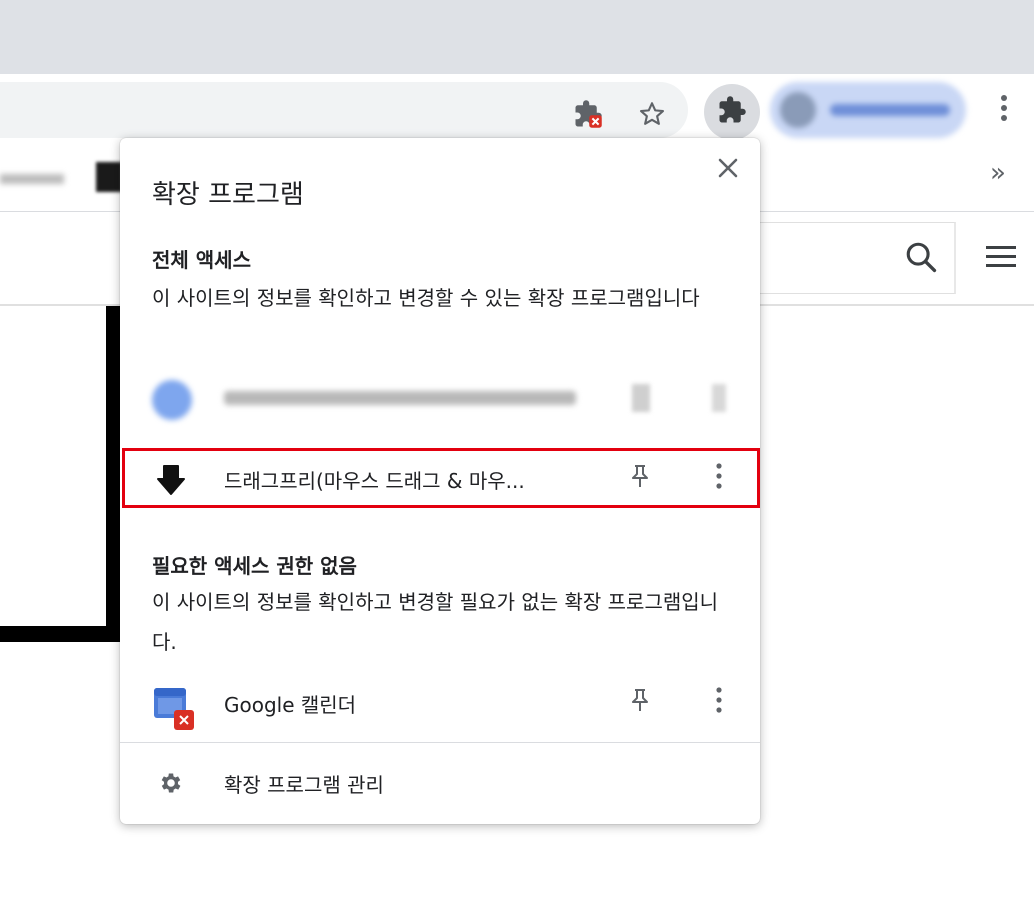 The width and height of the screenshot is (1034, 914). I want to click on extension-row-google-calendar: Google 캘린더, so click(440, 702).